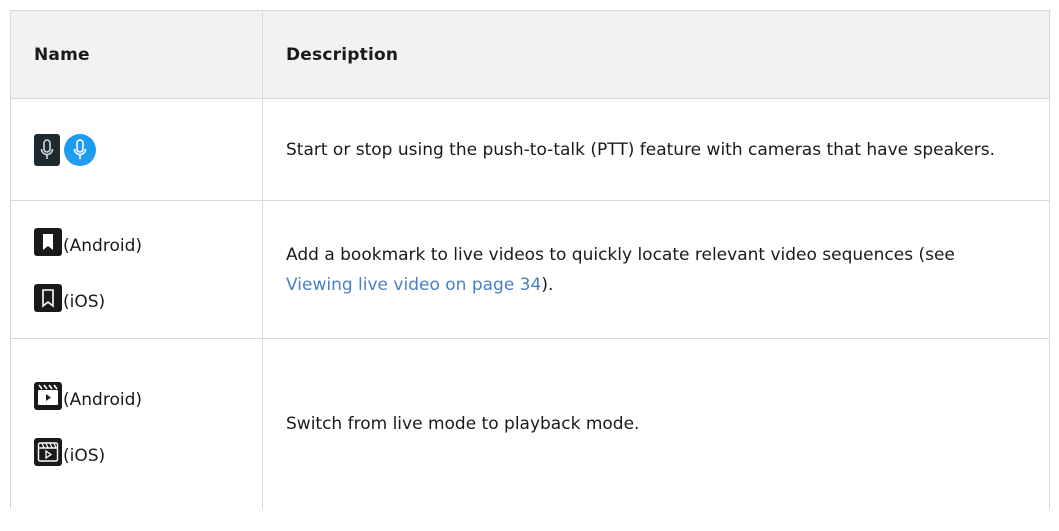 This screenshot has height=531, width=1059. I want to click on mic-icon-pair, so click(148, 149).